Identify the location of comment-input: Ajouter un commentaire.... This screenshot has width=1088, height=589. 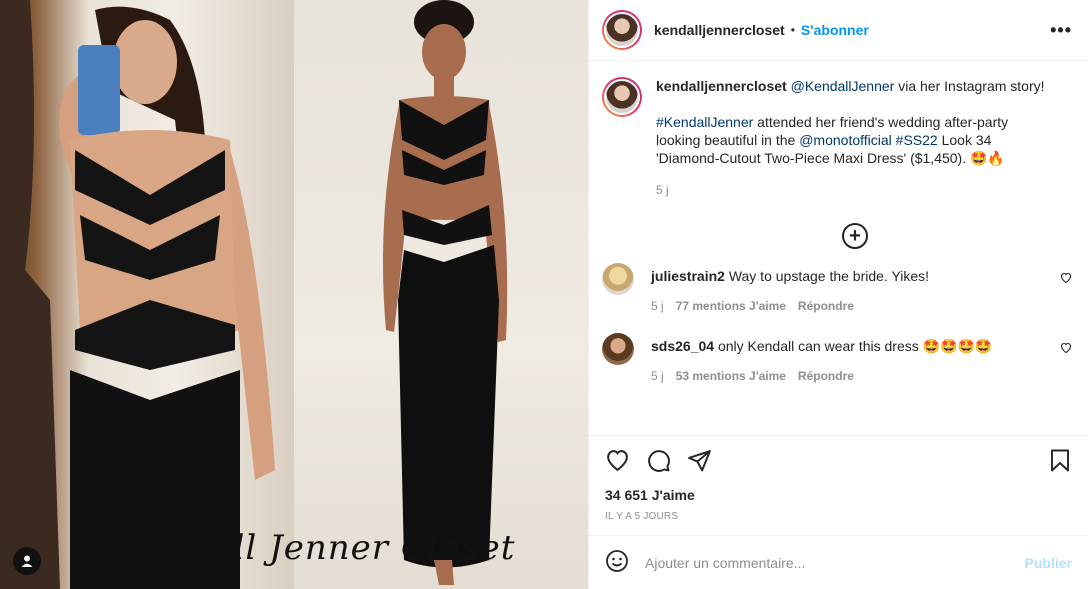
(835, 563).